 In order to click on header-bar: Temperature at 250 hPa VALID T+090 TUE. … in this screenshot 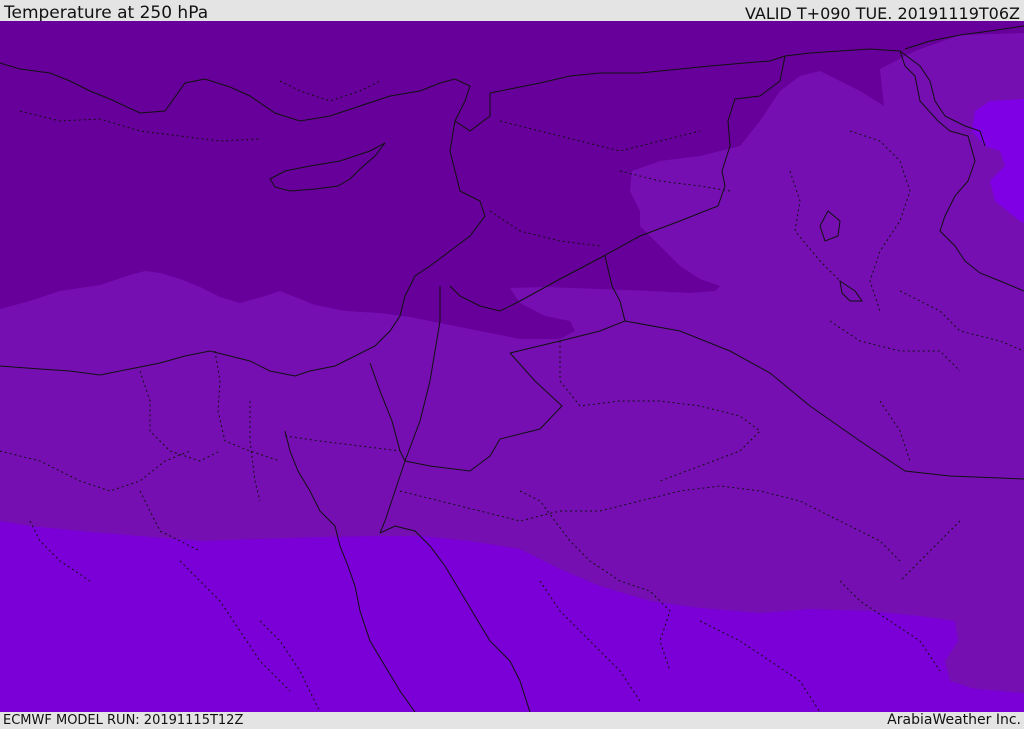, I will do `click(512, 11)`.